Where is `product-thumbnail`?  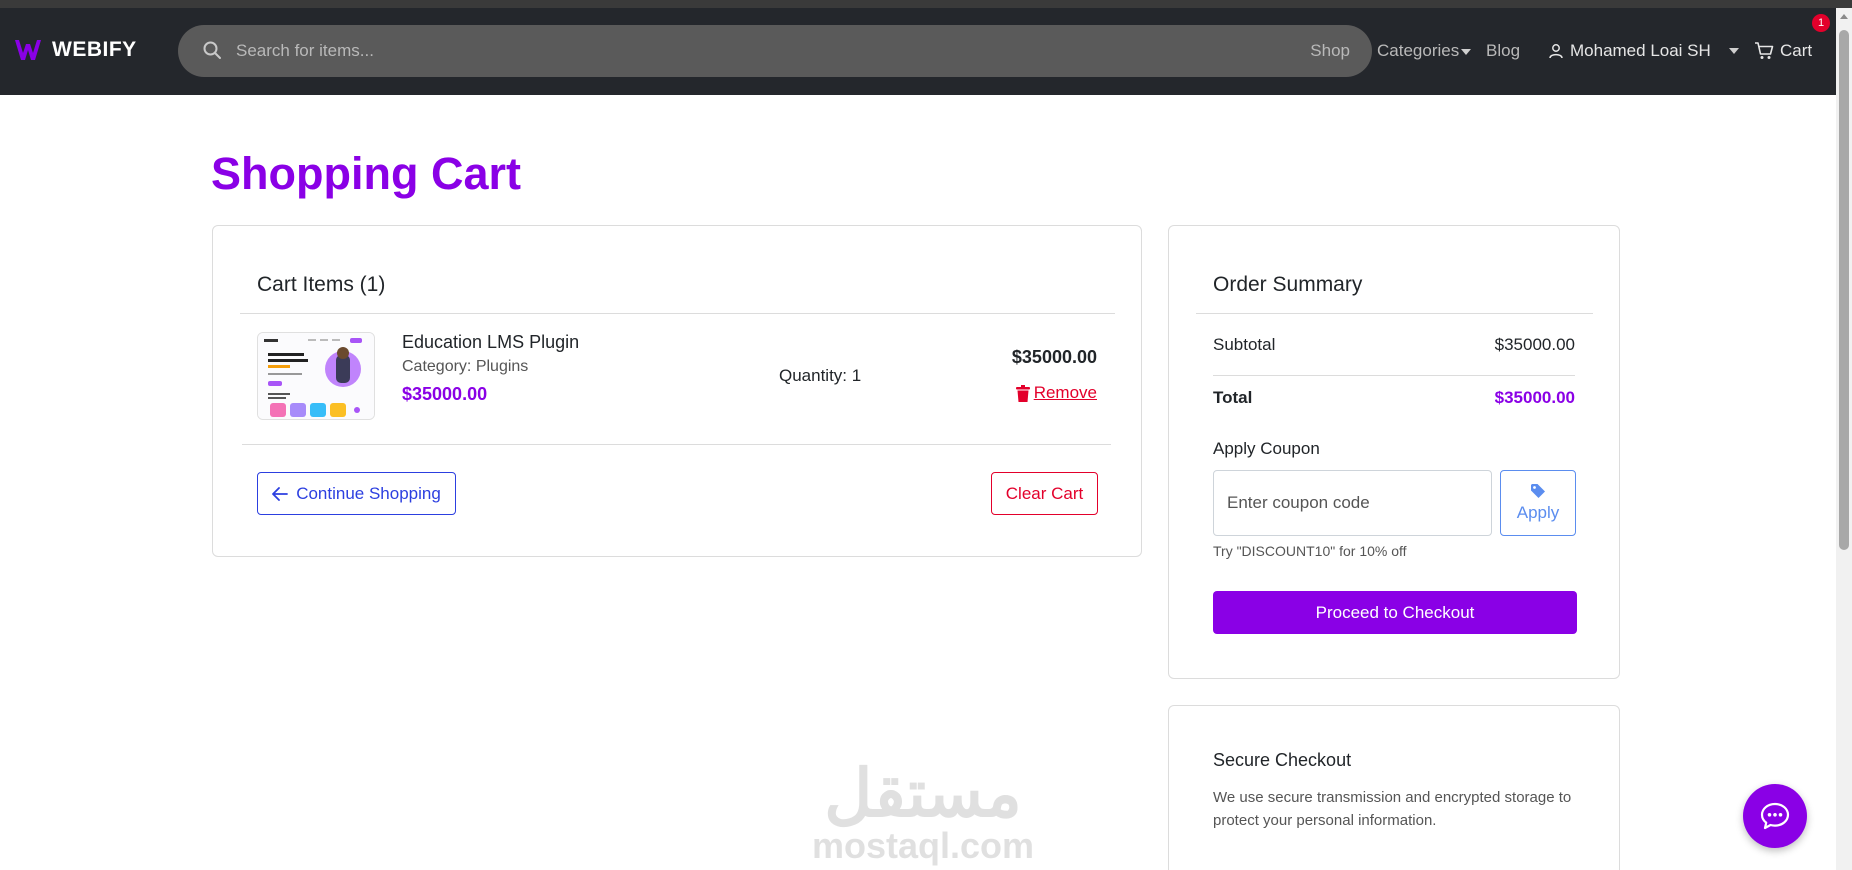 product-thumbnail is located at coordinates (316, 376).